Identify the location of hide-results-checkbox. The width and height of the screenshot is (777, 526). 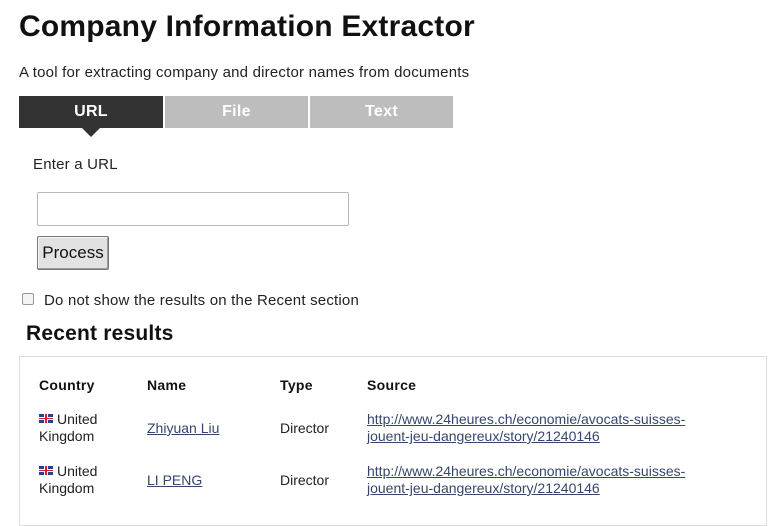
(28, 299).